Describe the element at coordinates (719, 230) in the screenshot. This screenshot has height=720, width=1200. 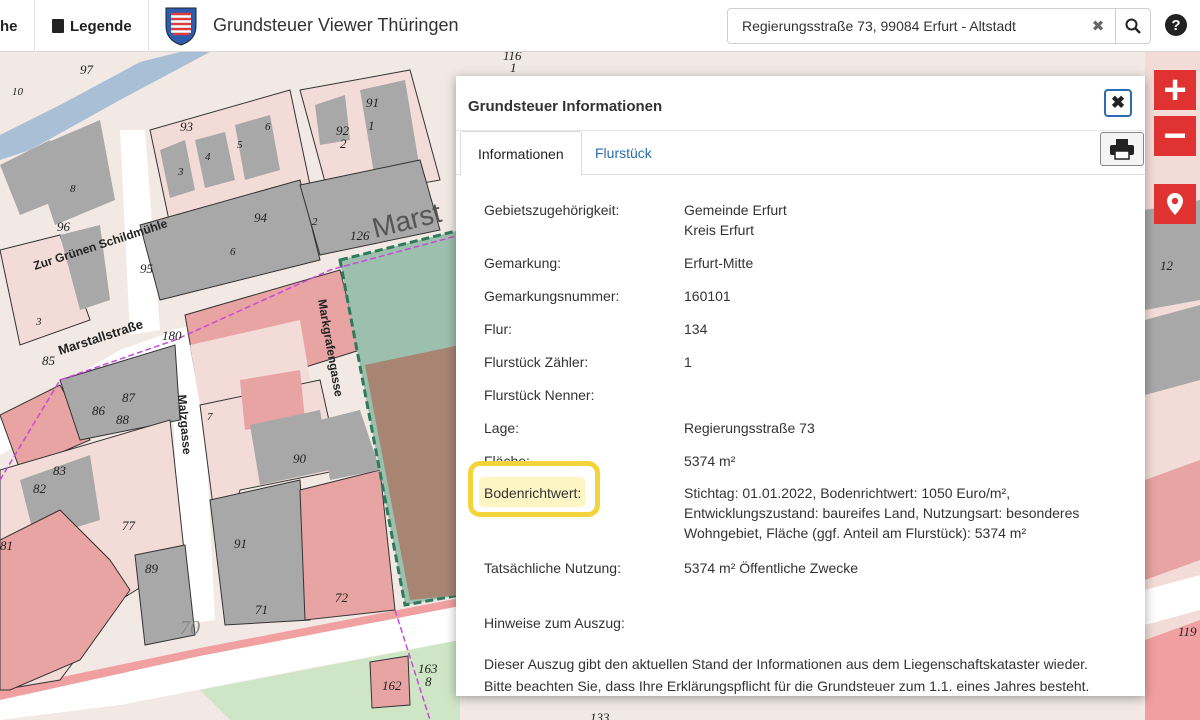
I see `info-value-line: Kreis Erfurt` at that location.